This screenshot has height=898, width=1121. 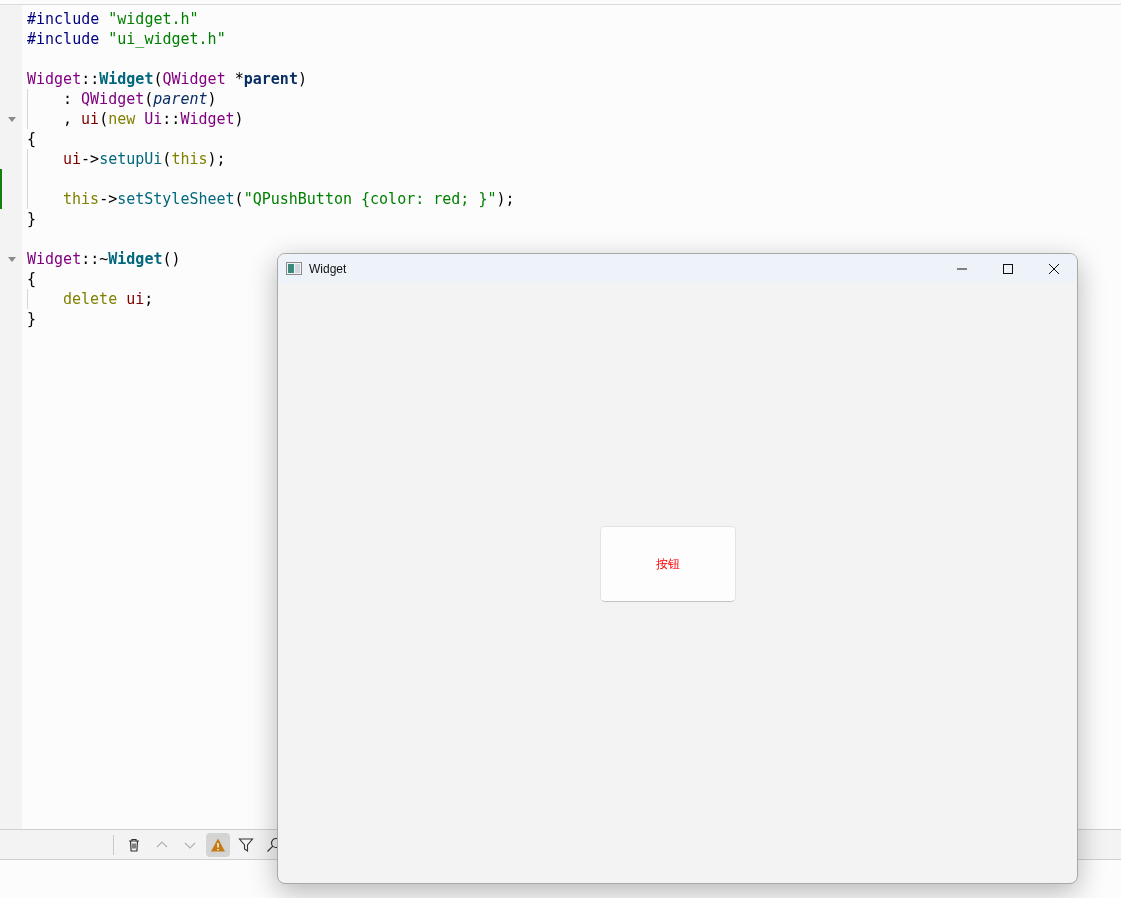 I want to click on code-line: delete ui;, so click(x=108, y=299).